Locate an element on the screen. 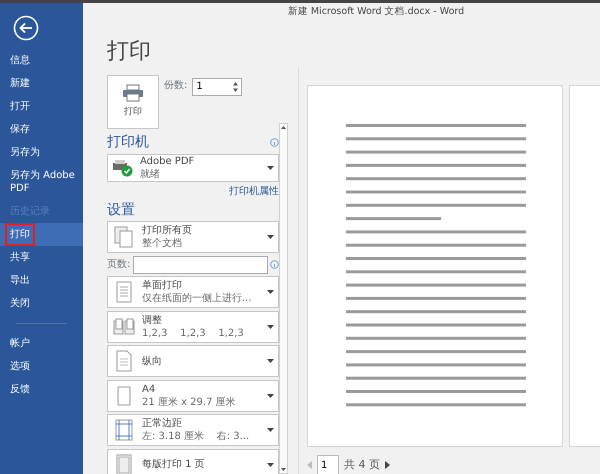 This screenshot has width=600, height=474. option-title: 纵向 is located at coordinates (152, 361).